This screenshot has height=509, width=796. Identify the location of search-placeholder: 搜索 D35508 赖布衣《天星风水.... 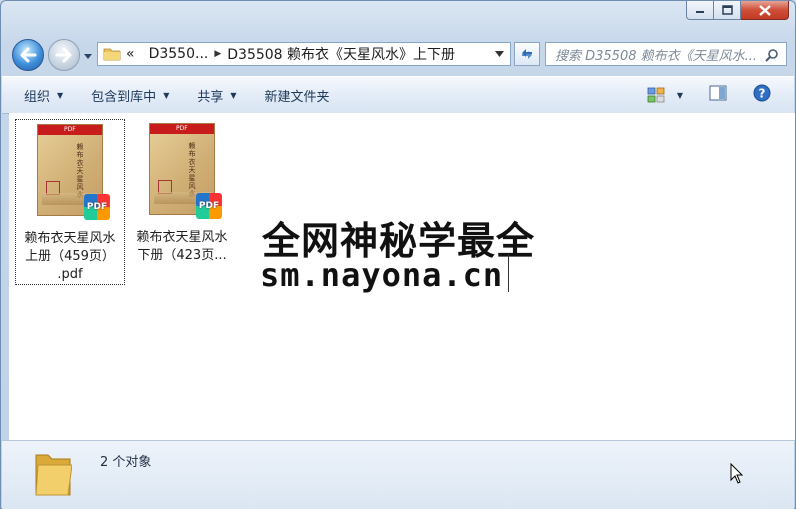
(656, 56).